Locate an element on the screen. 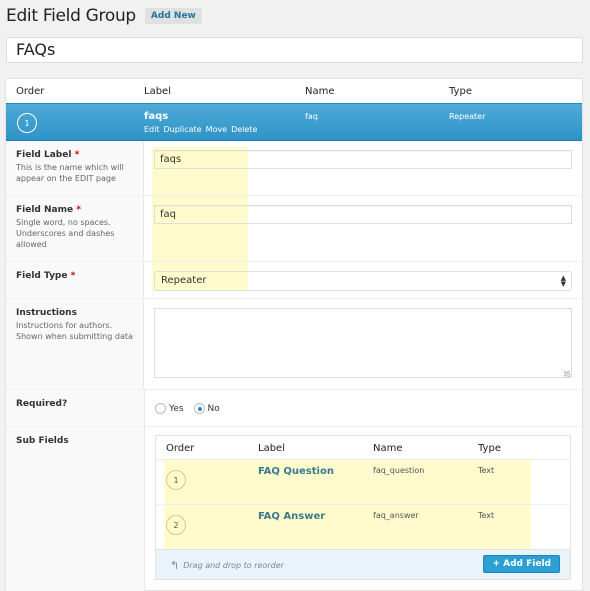  sub-field-name: faq_question is located at coordinates (399, 470).